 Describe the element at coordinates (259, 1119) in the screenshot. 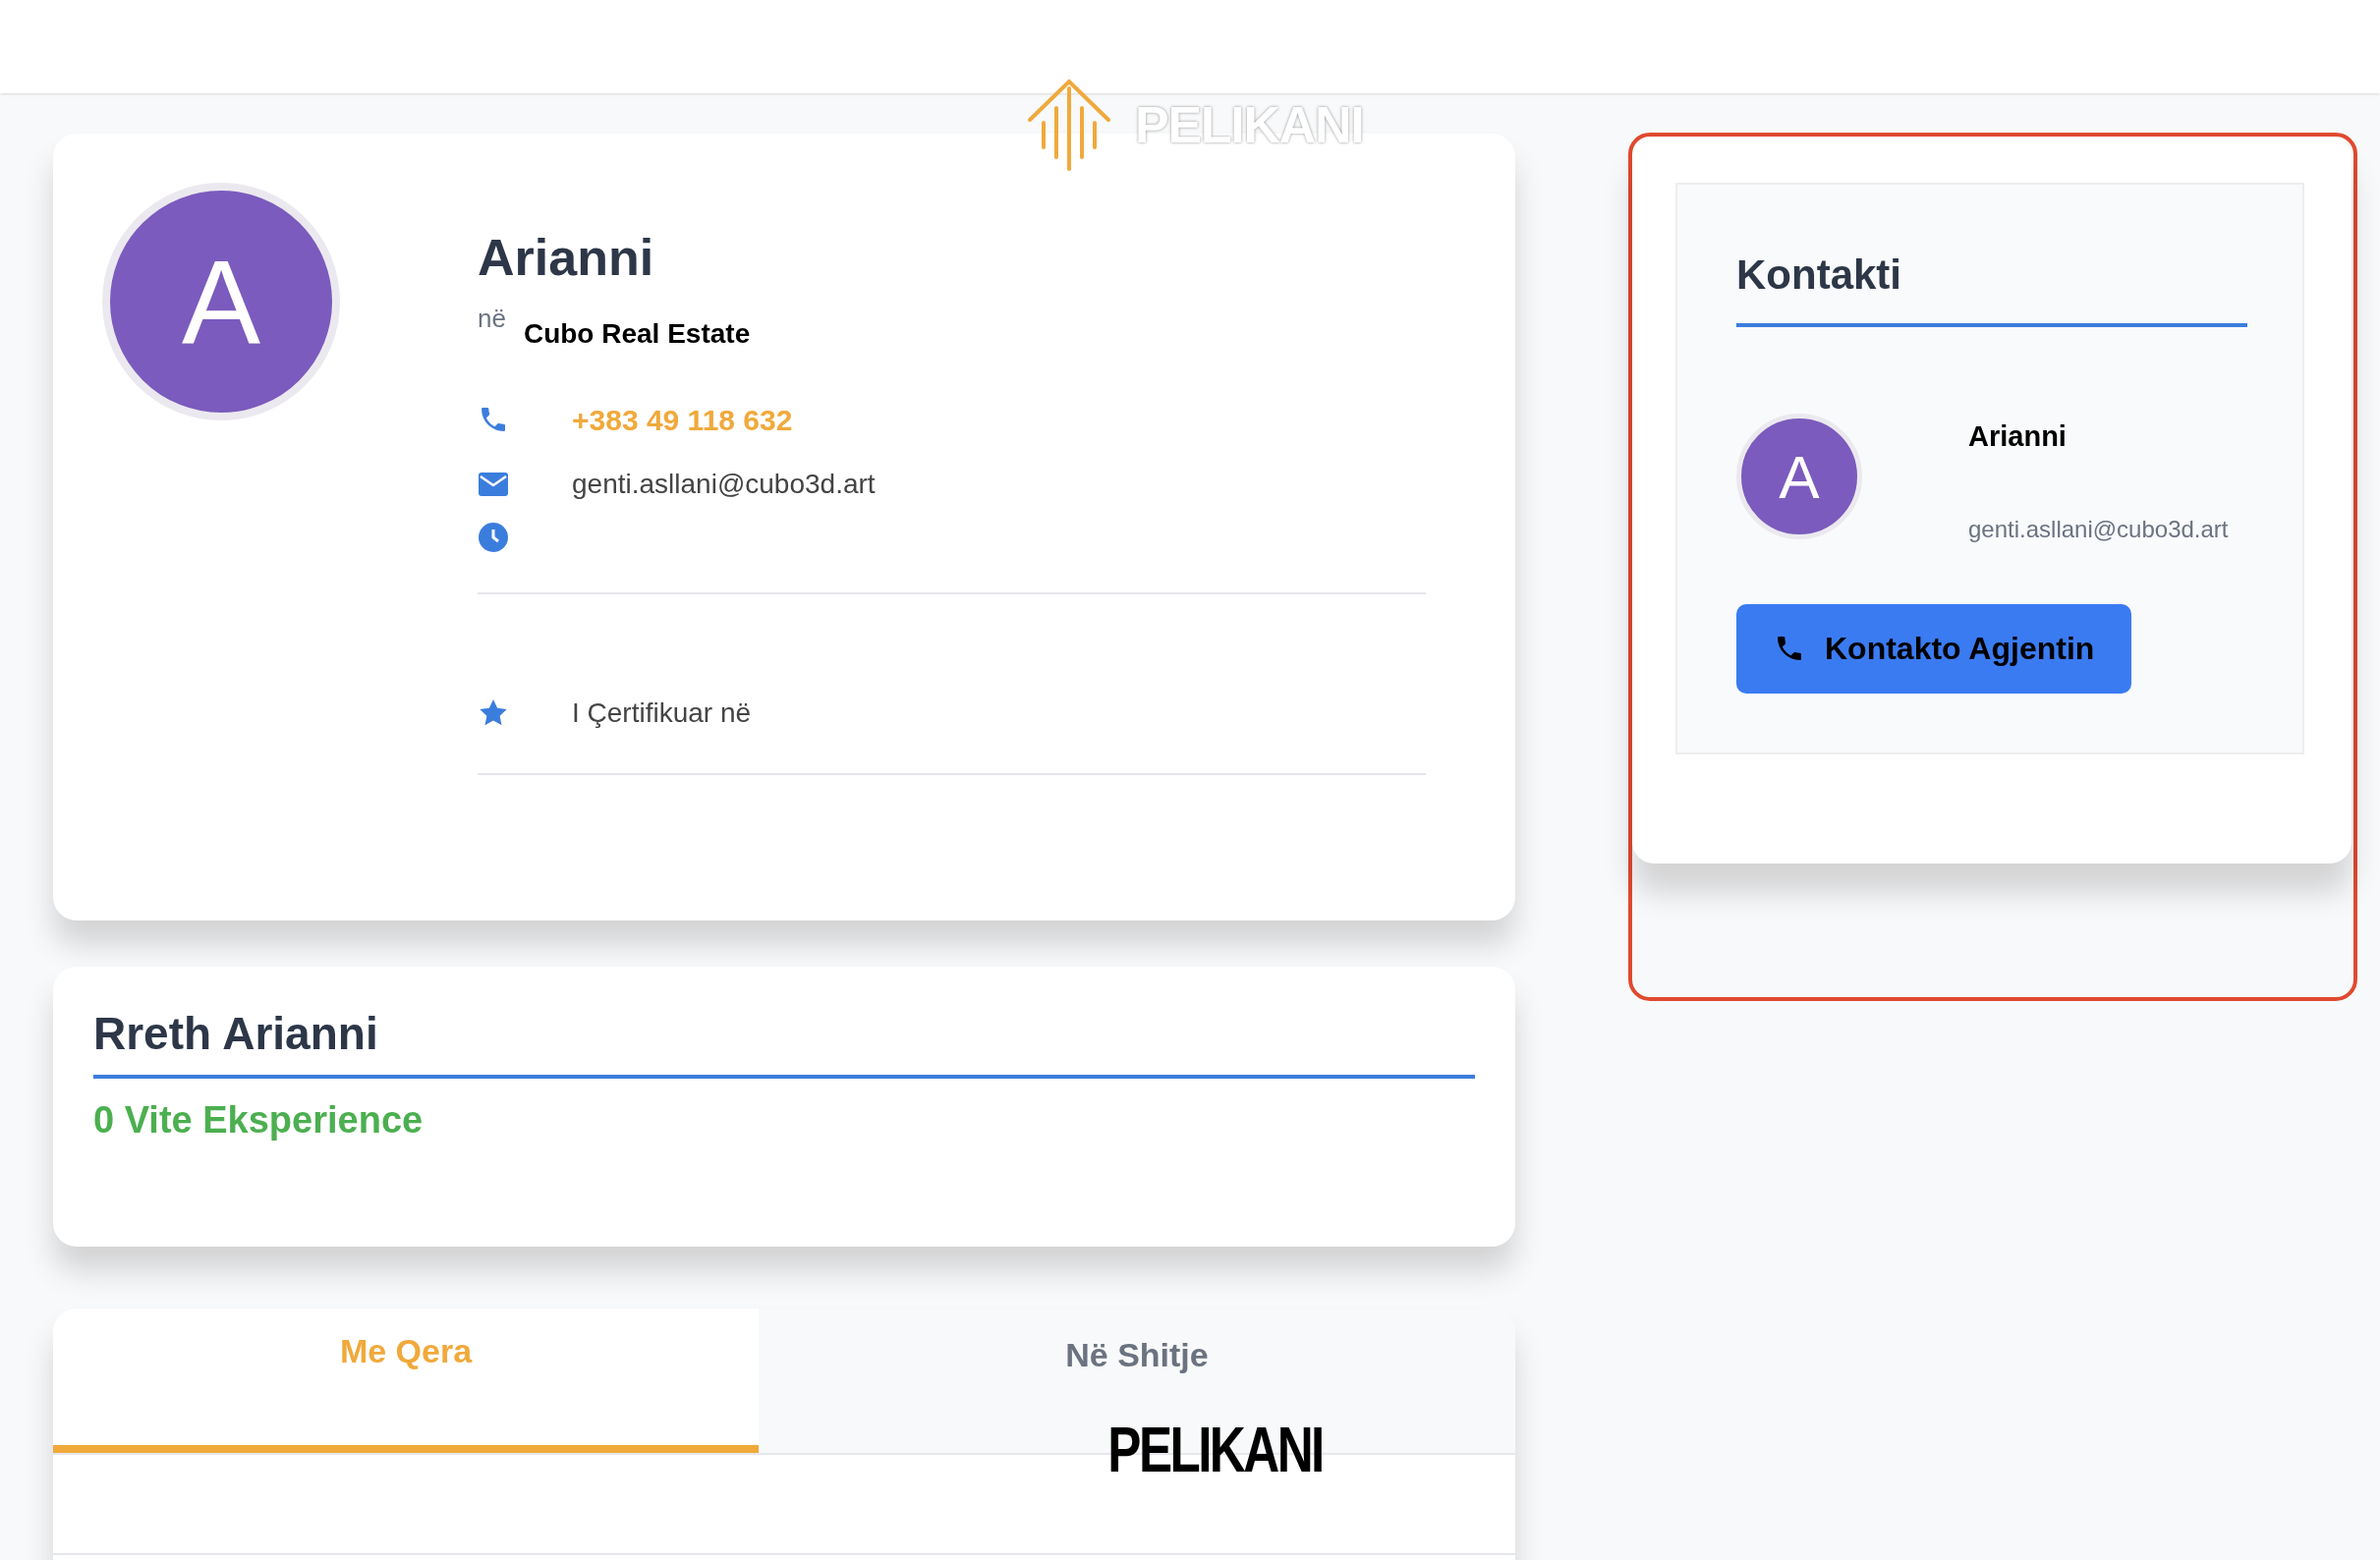

I see `experience-text: 0 Vite Eksperience` at that location.